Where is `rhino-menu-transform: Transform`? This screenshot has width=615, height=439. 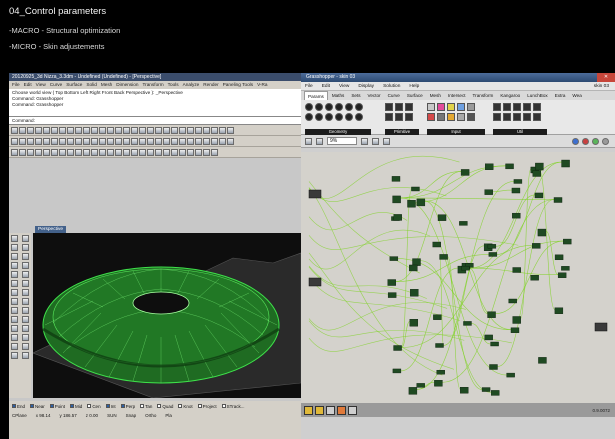
rhino-menu-transform: Transform is located at coordinates (152, 85).